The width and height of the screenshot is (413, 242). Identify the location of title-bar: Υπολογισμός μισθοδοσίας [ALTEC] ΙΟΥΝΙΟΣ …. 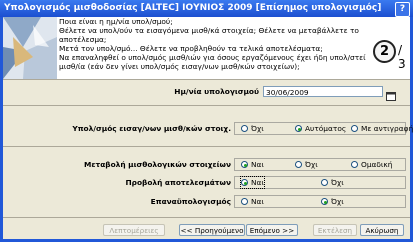
(206, 8).